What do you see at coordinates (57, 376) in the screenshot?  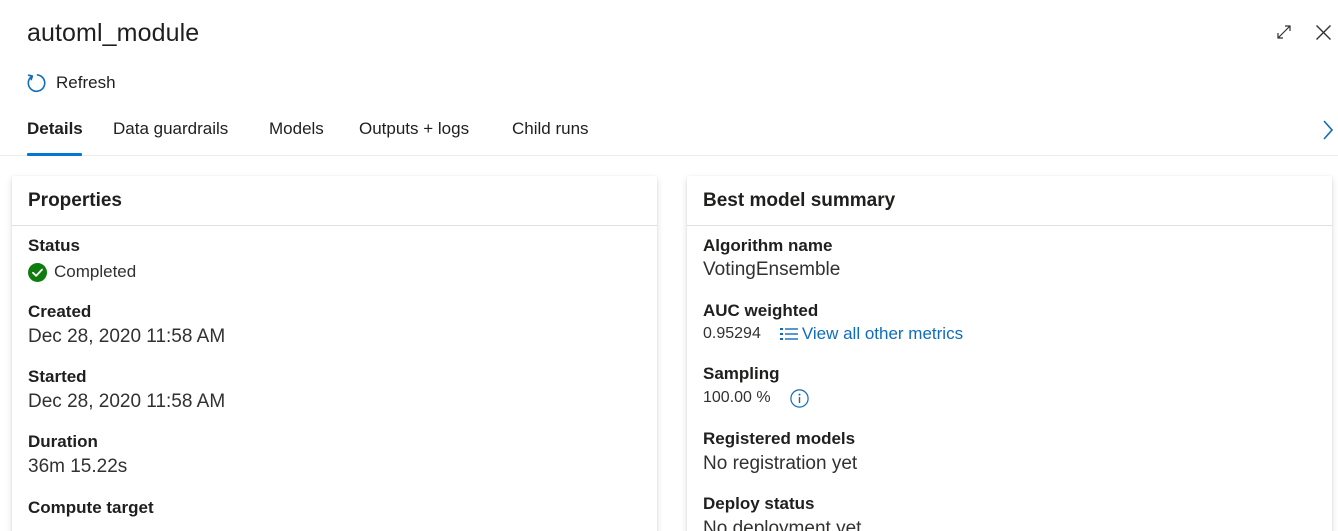 I see `started-label: Started` at bounding box center [57, 376].